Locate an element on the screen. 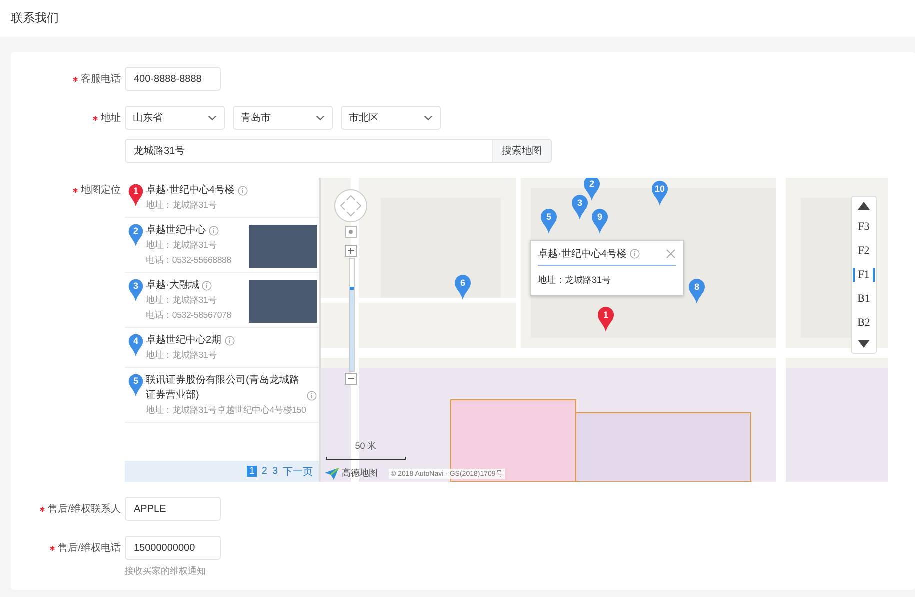  select-field: 青岛市 is located at coordinates (283, 118).